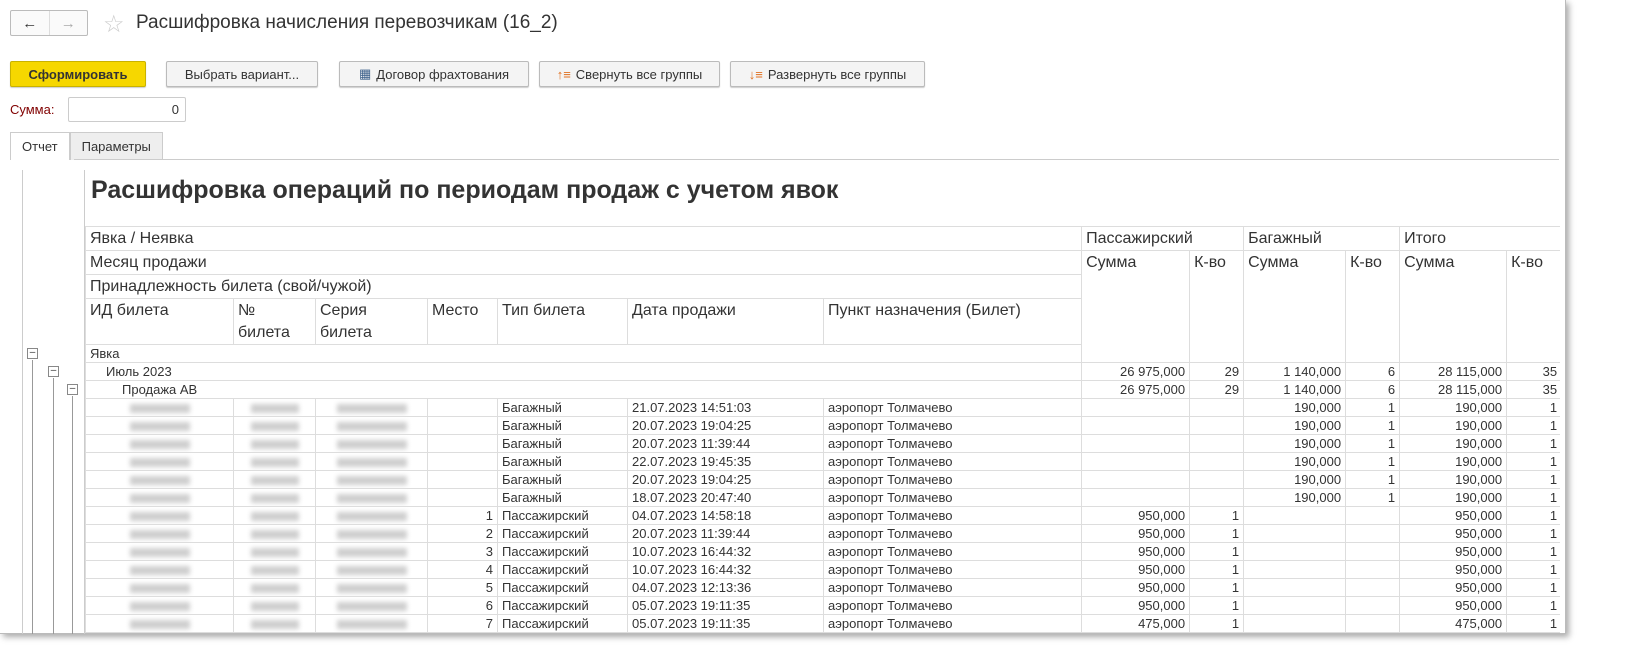  What do you see at coordinates (583, 238) in the screenshot?
I see `header-group1: Явка / Неявка` at bounding box center [583, 238].